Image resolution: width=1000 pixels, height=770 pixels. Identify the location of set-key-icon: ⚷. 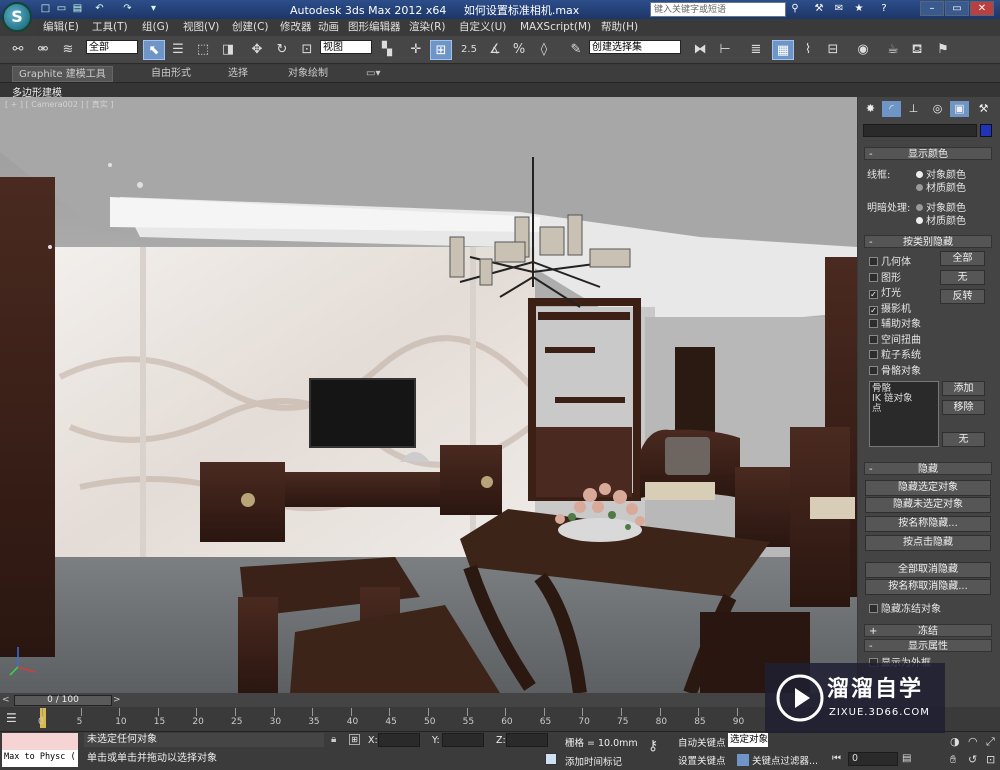
(653, 746).